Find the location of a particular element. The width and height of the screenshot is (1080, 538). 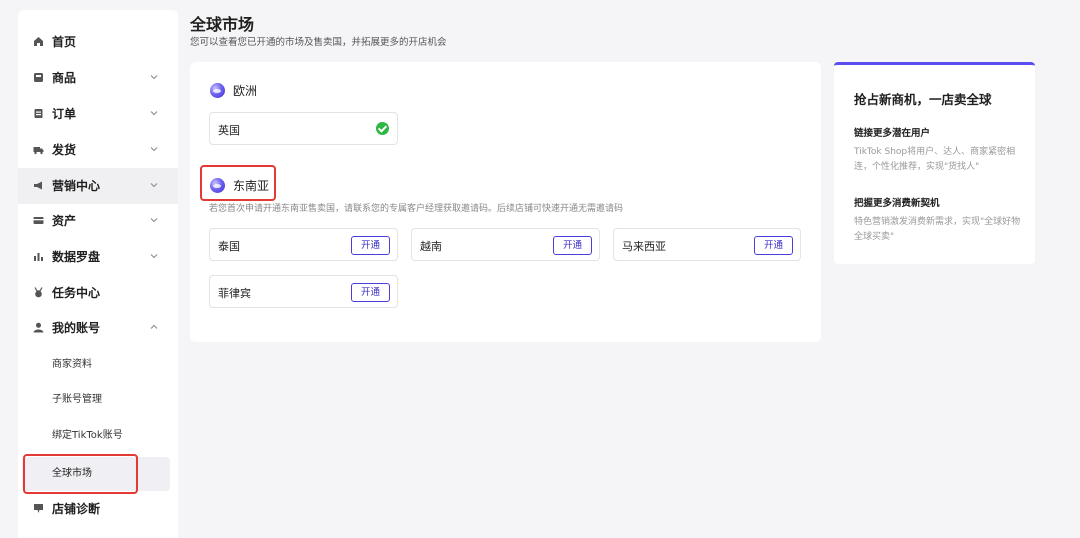

user-icon is located at coordinates (38, 327).